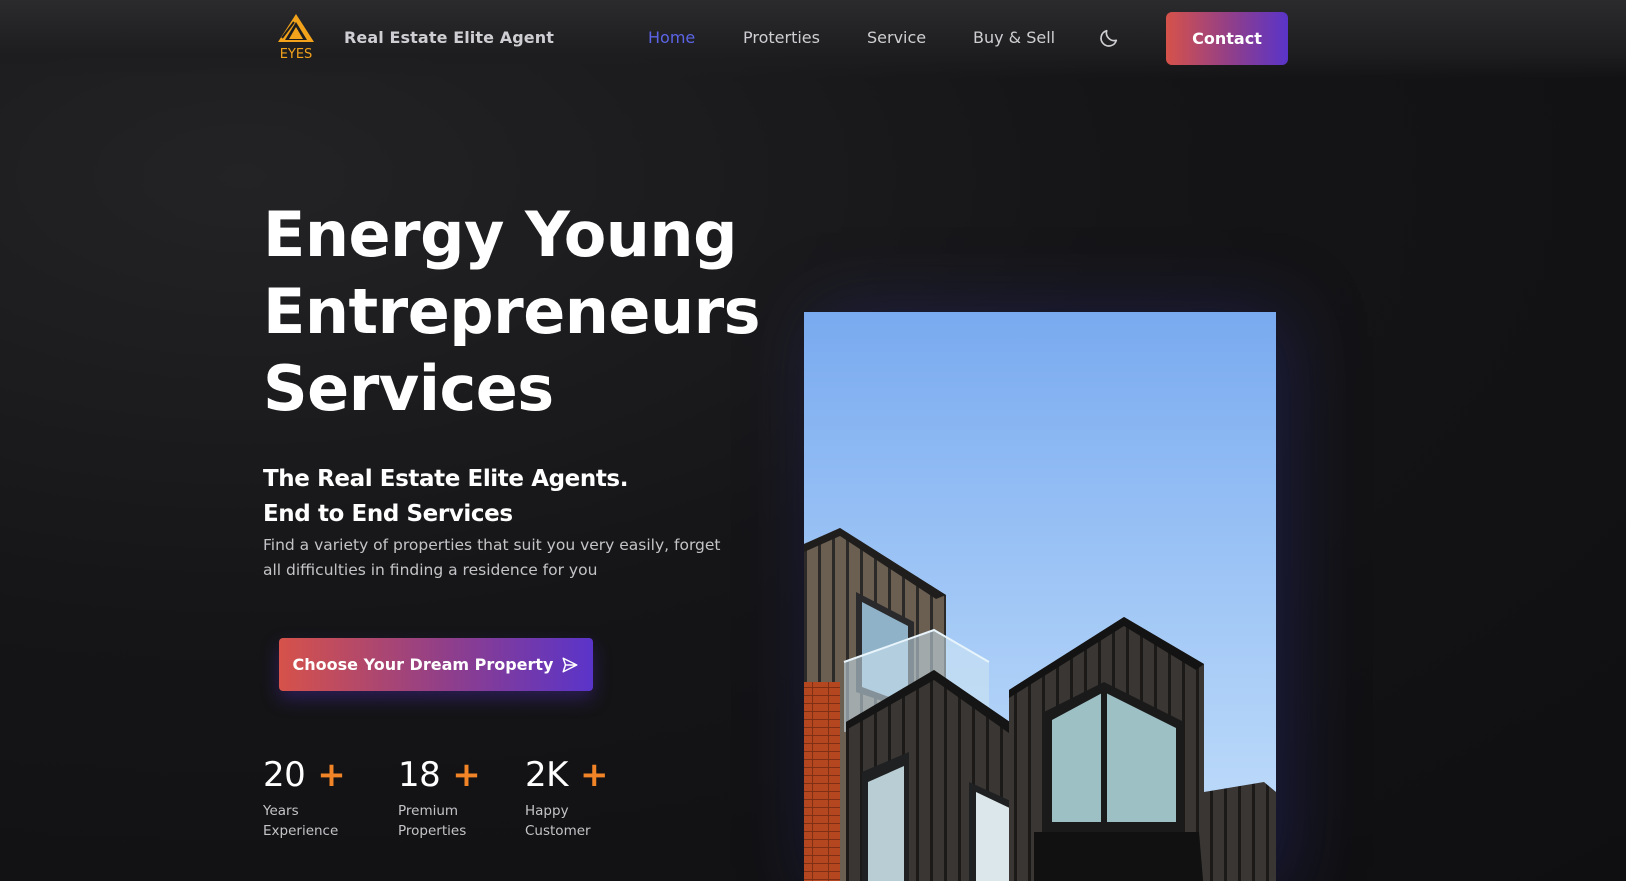  What do you see at coordinates (558, 831) in the screenshot?
I see `stat-label: Customer` at bounding box center [558, 831].